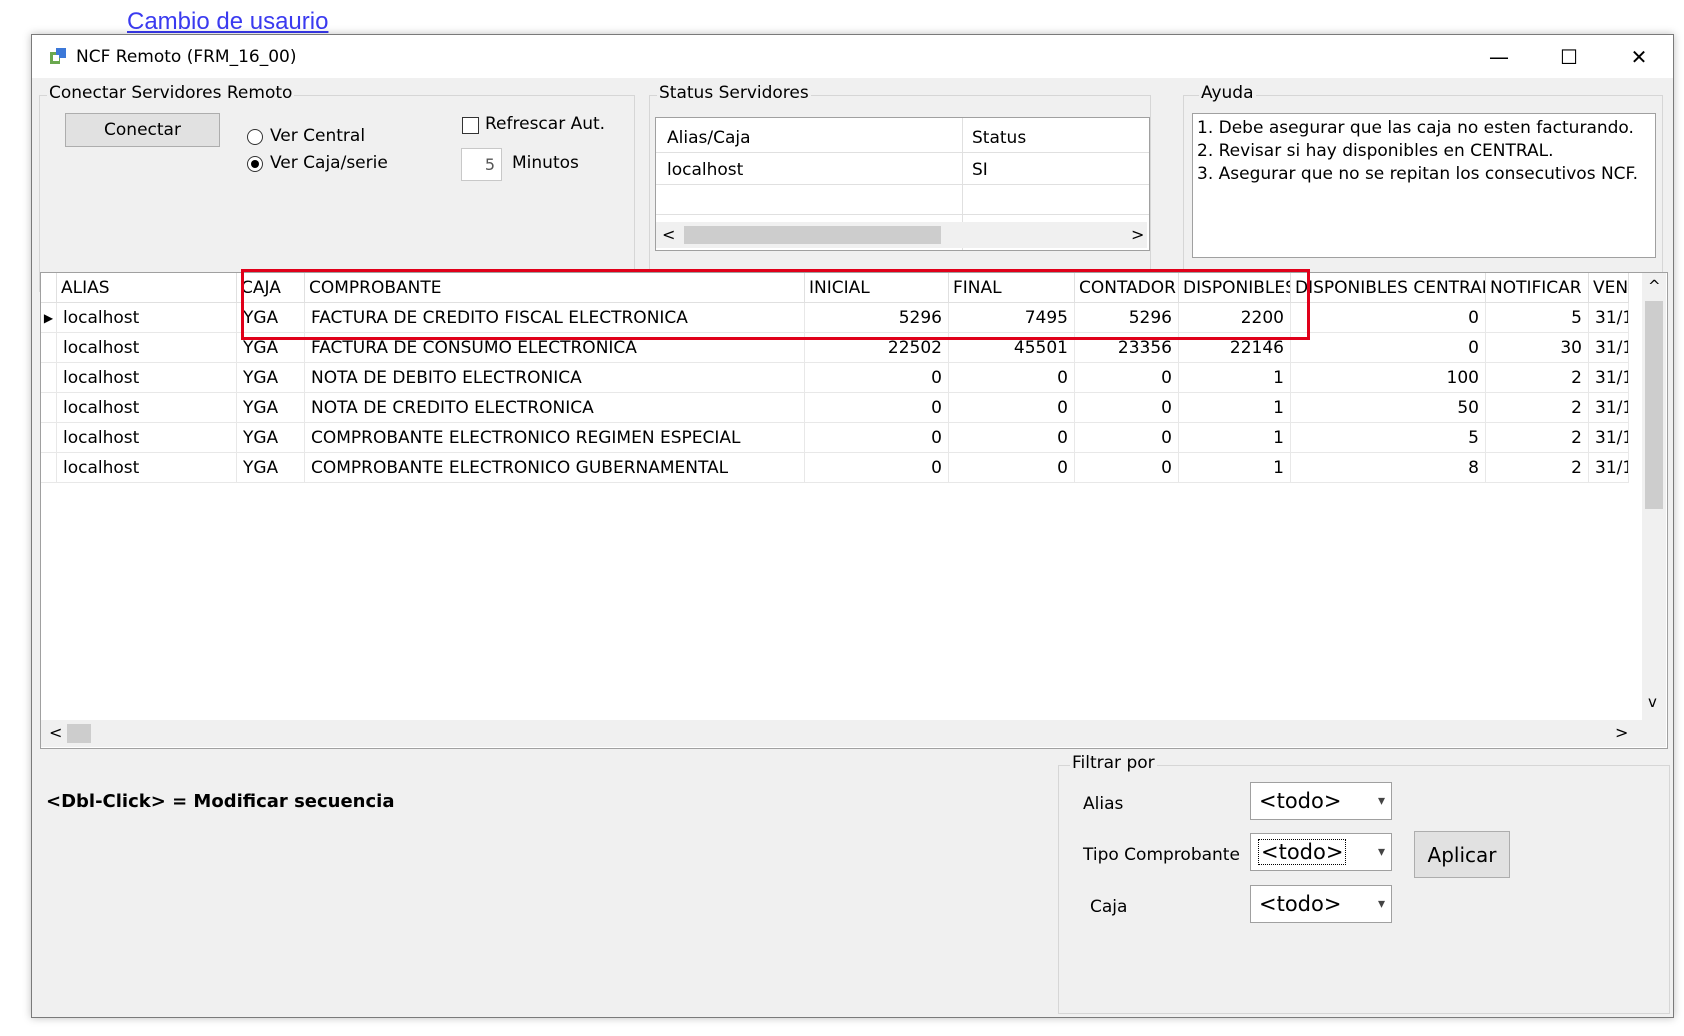 This screenshot has width=1684, height=1036. What do you see at coordinates (255, 164) in the screenshot?
I see `ver-caja-radio` at bounding box center [255, 164].